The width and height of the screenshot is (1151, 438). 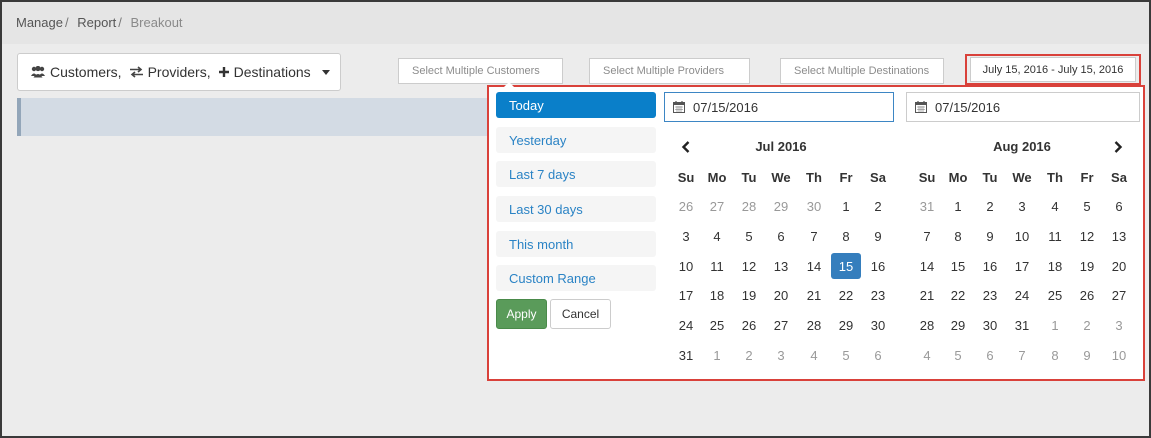 What do you see at coordinates (781, 206) in the screenshot?
I see `calendar-day: 29` at bounding box center [781, 206].